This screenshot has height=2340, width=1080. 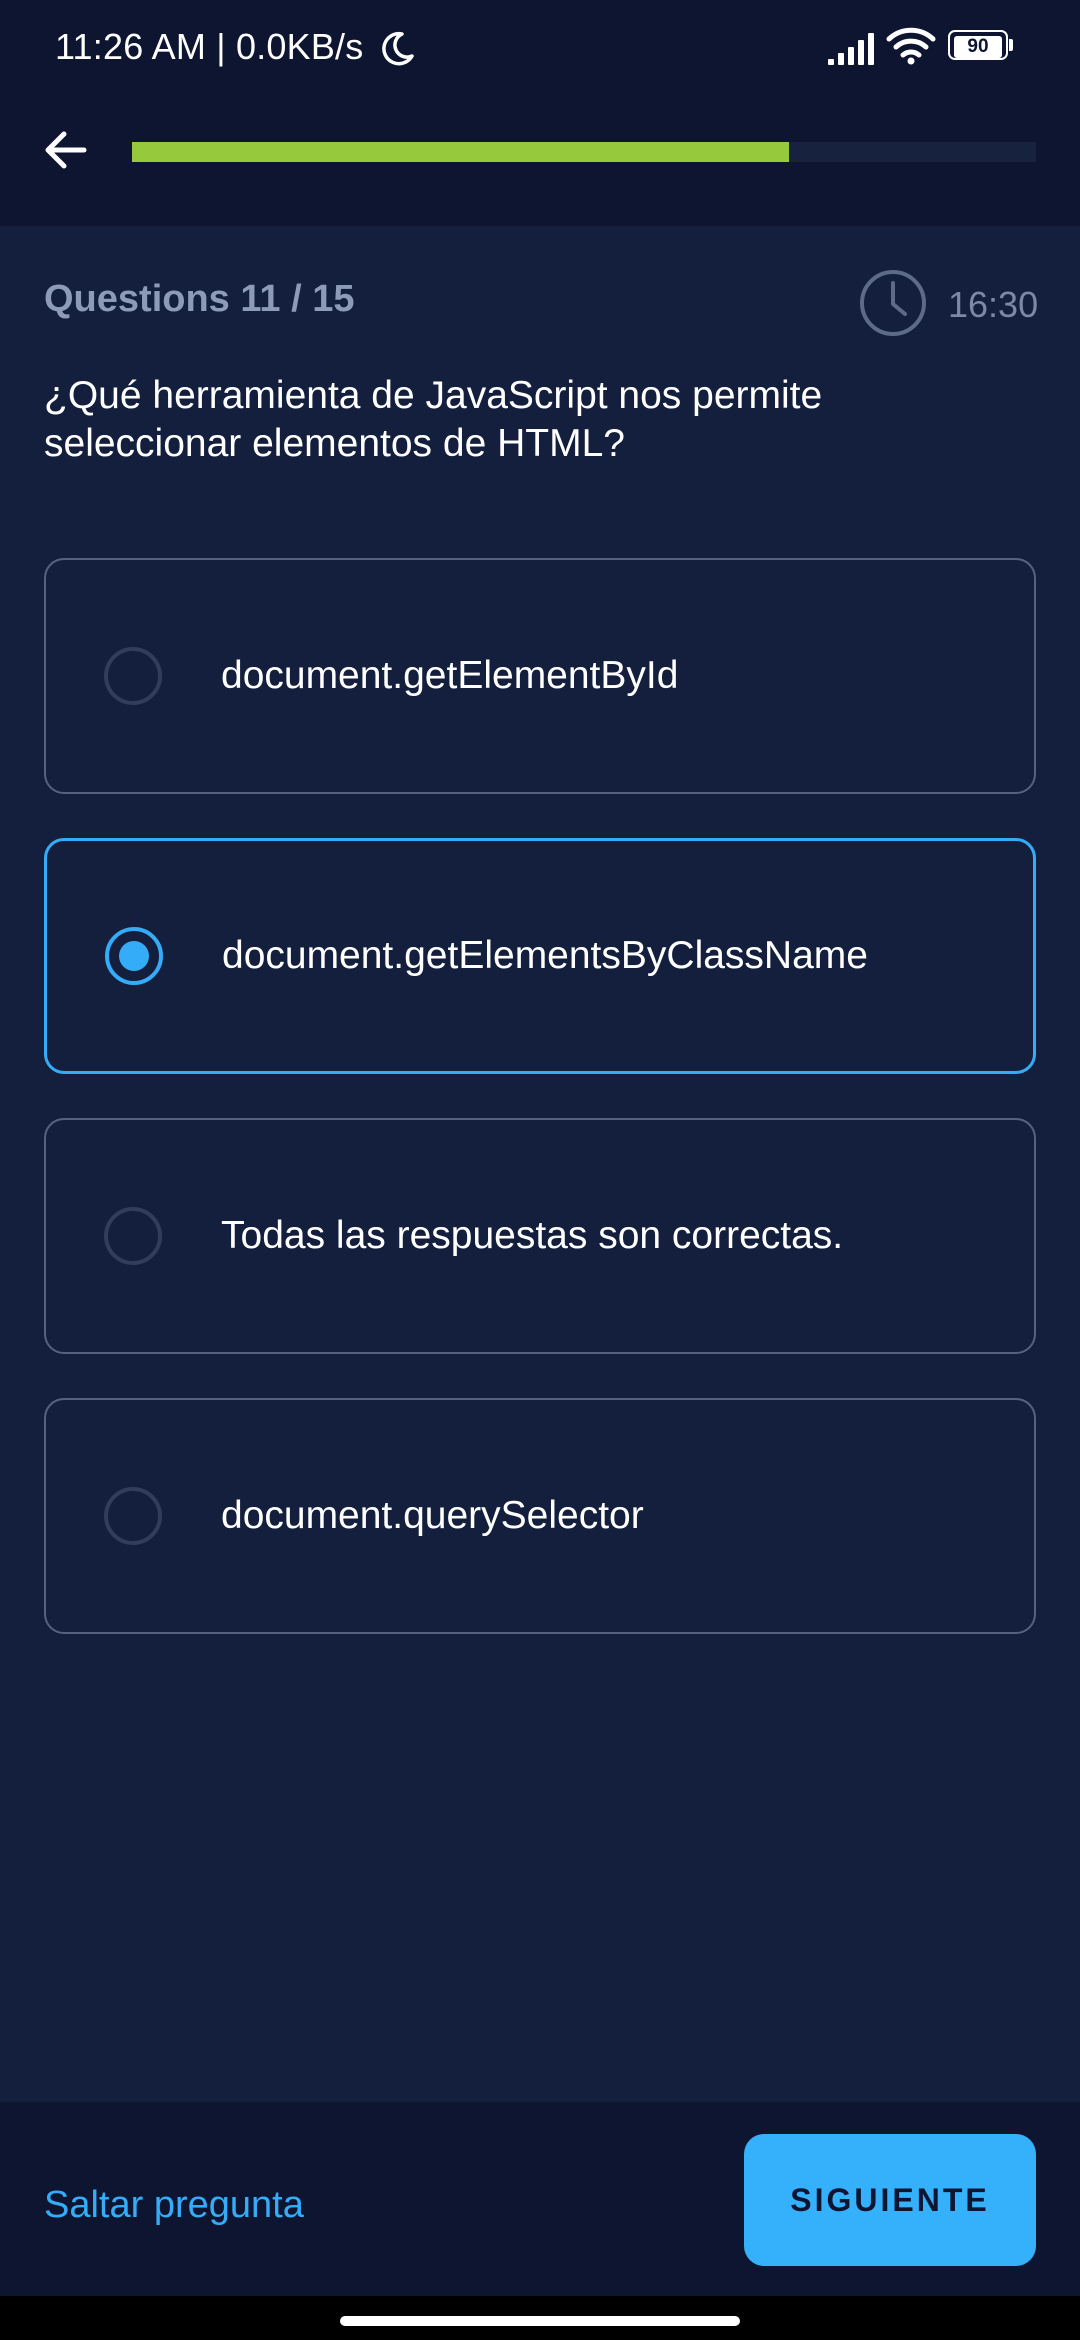 I want to click on answer-option-4: document.querySelector, so click(x=540, y=1516).